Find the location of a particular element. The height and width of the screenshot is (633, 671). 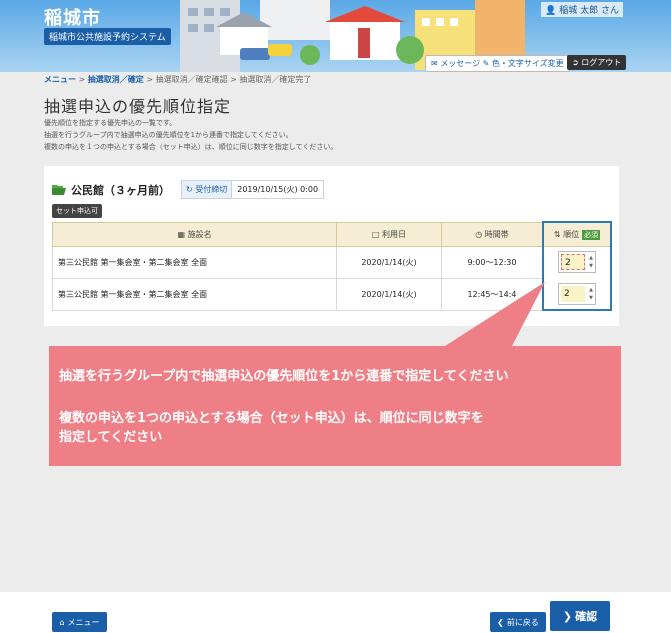

logout-button: ➲ ログアウト is located at coordinates (597, 62).